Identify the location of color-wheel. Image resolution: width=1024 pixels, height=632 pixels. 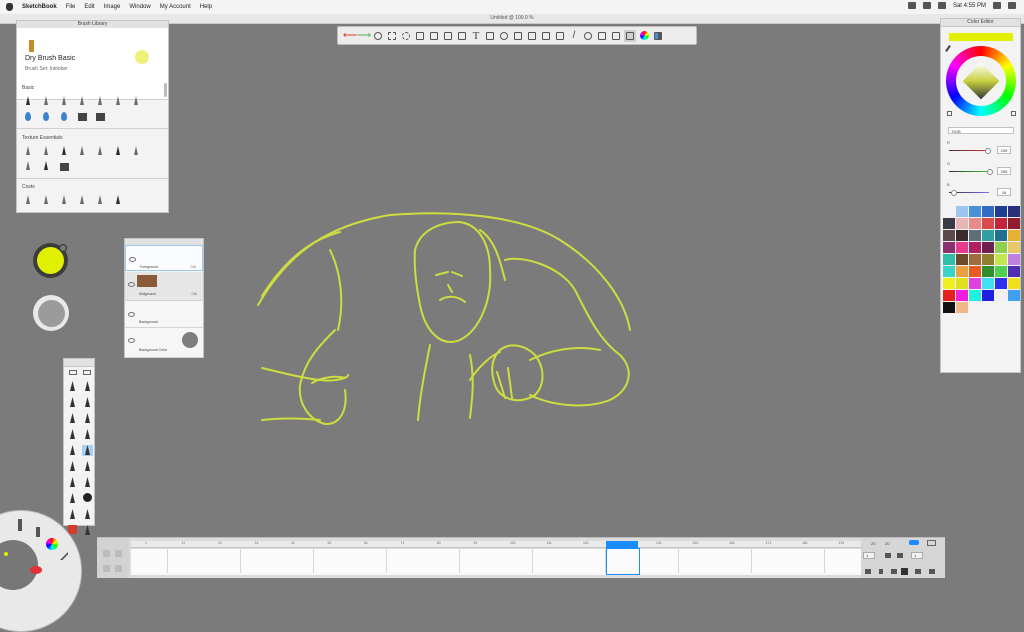
(981, 81).